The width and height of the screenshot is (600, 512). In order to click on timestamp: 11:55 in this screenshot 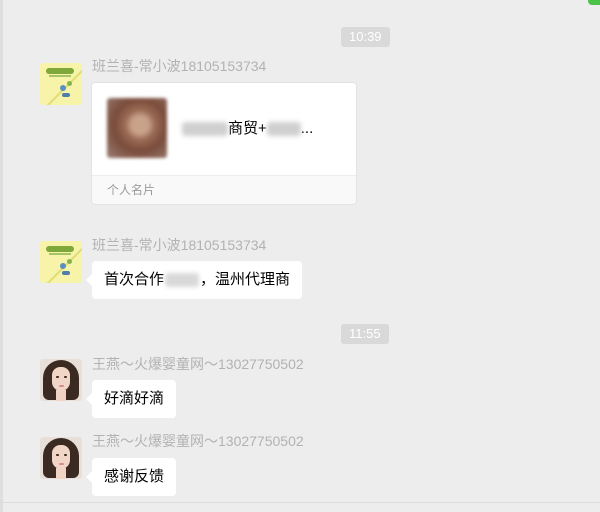, I will do `click(365, 334)`.